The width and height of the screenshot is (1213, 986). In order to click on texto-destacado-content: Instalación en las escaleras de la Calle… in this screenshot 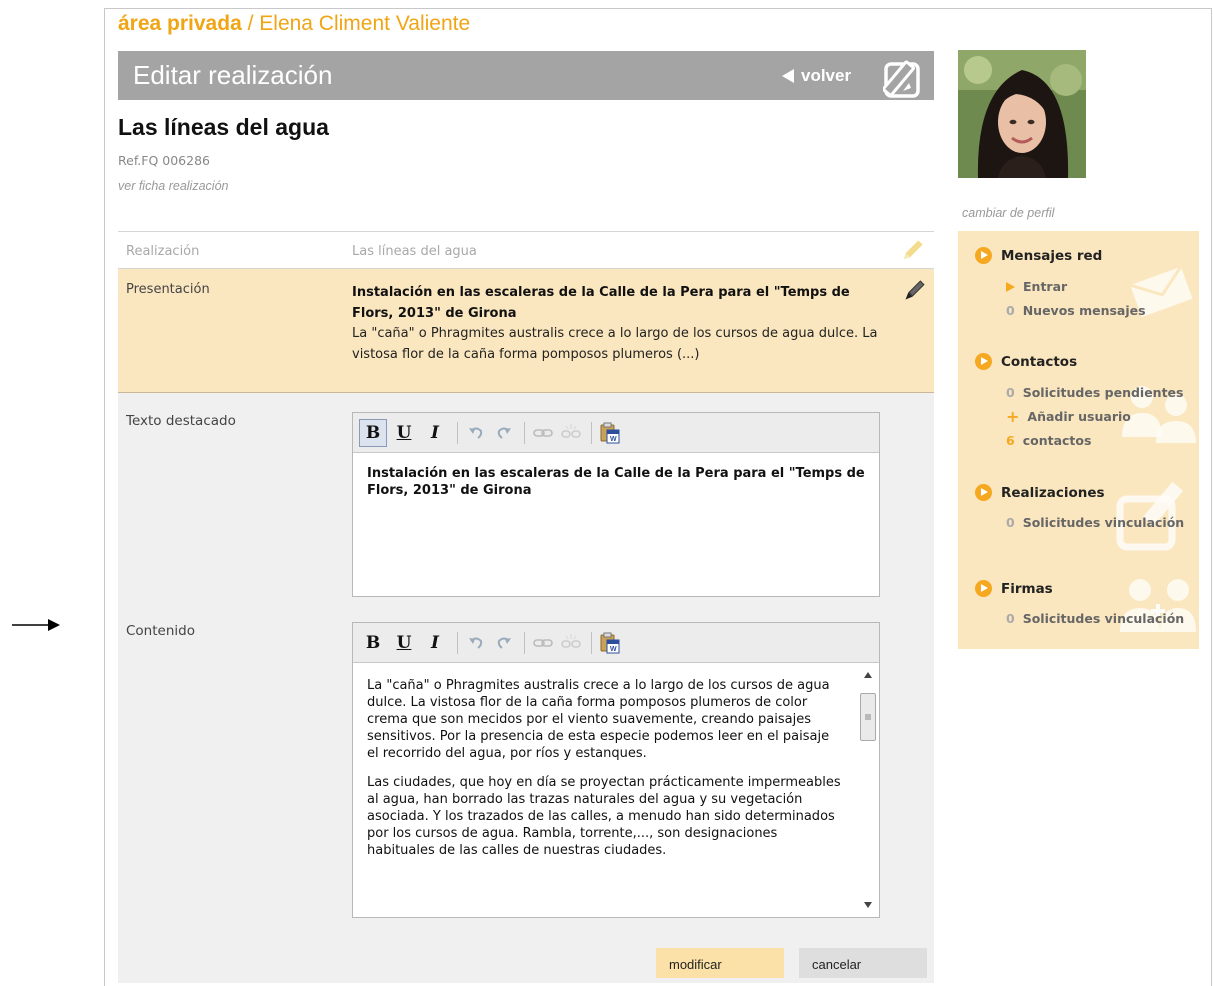, I will do `click(616, 482)`.